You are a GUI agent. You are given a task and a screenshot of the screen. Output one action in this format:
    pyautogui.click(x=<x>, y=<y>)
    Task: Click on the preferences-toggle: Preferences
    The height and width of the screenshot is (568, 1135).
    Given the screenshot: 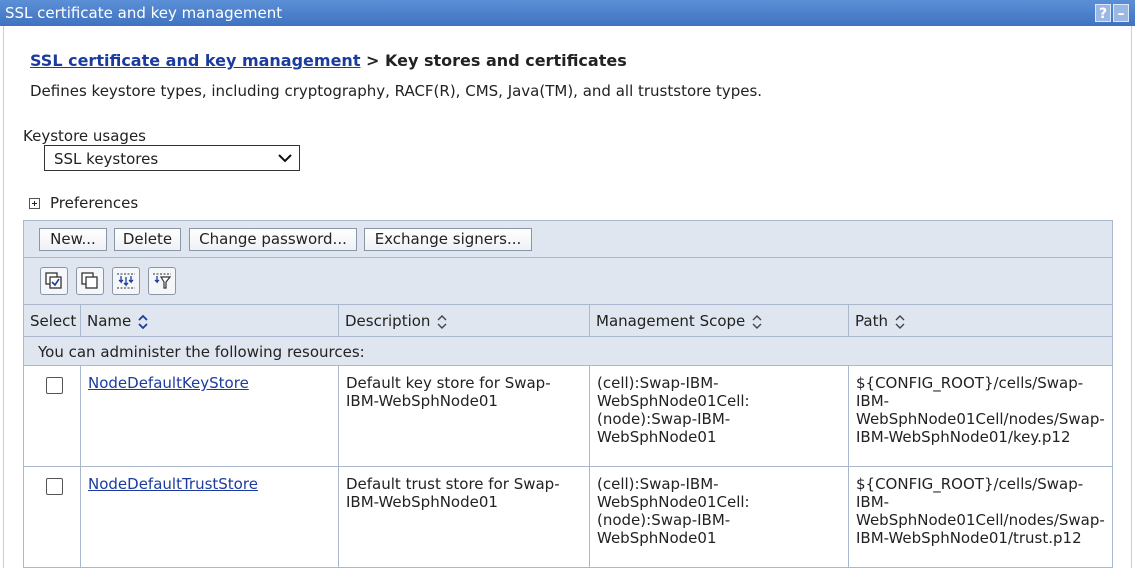 What is the action you would take?
    pyautogui.click(x=83, y=203)
    